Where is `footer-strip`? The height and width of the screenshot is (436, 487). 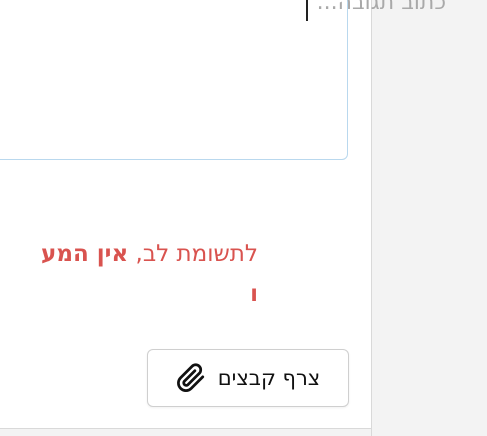 footer-strip is located at coordinates (185, 432).